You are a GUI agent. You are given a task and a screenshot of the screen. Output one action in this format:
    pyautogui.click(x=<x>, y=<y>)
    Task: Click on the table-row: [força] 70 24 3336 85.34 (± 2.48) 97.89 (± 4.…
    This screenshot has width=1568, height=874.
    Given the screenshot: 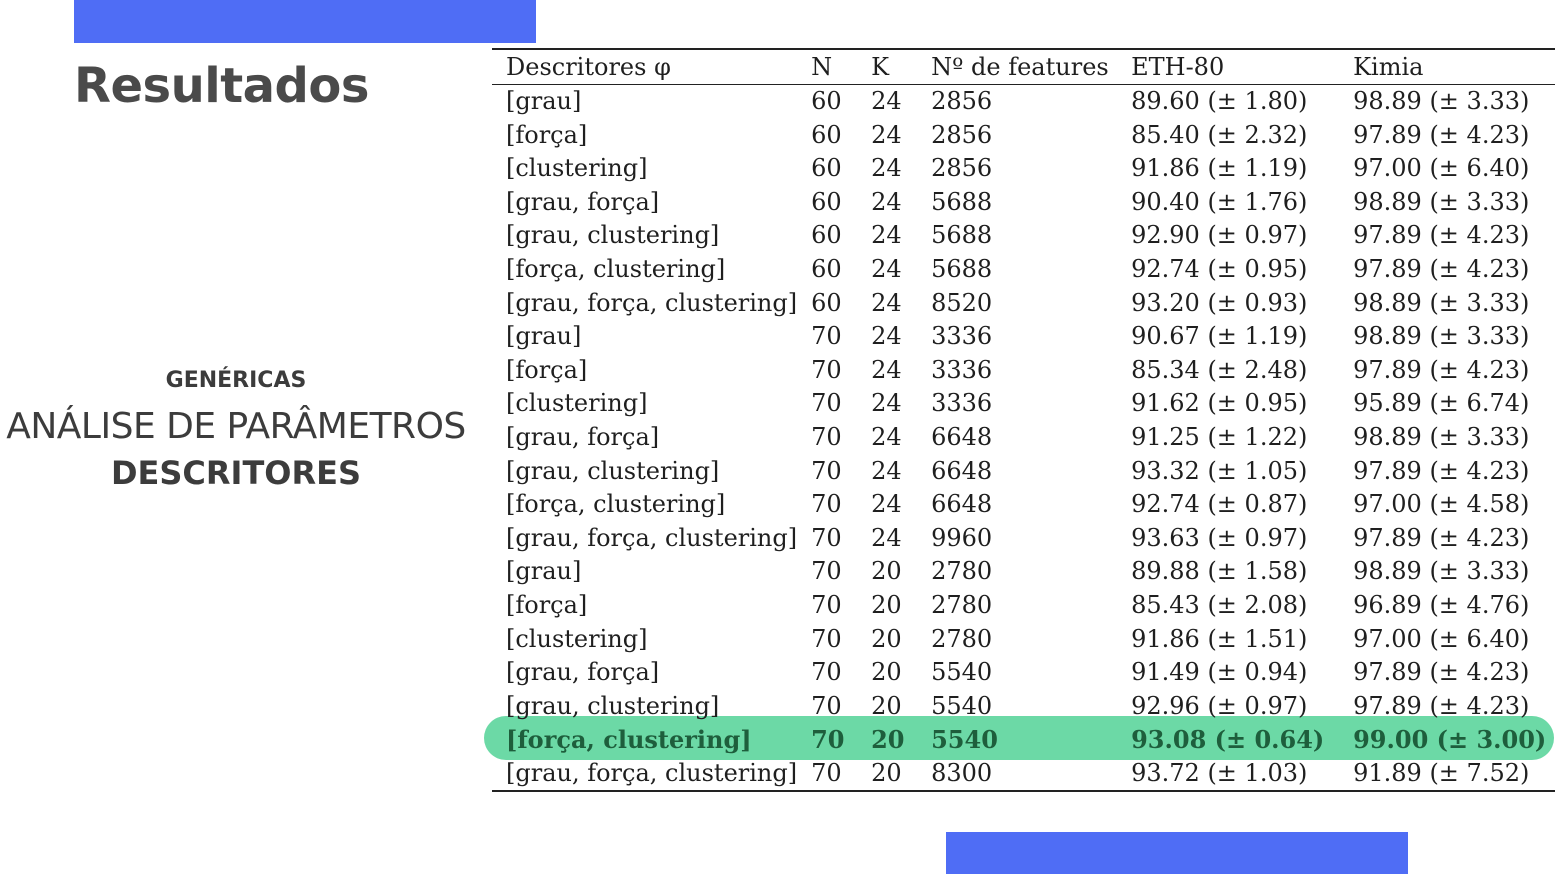 What is the action you would take?
    pyautogui.click(x=1023, y=371)
    